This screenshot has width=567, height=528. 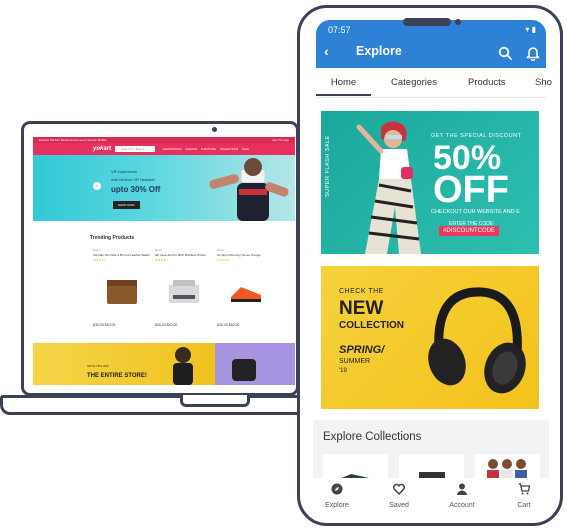 I want to click on tab-shop: Sho, so click(x=543, y=82).